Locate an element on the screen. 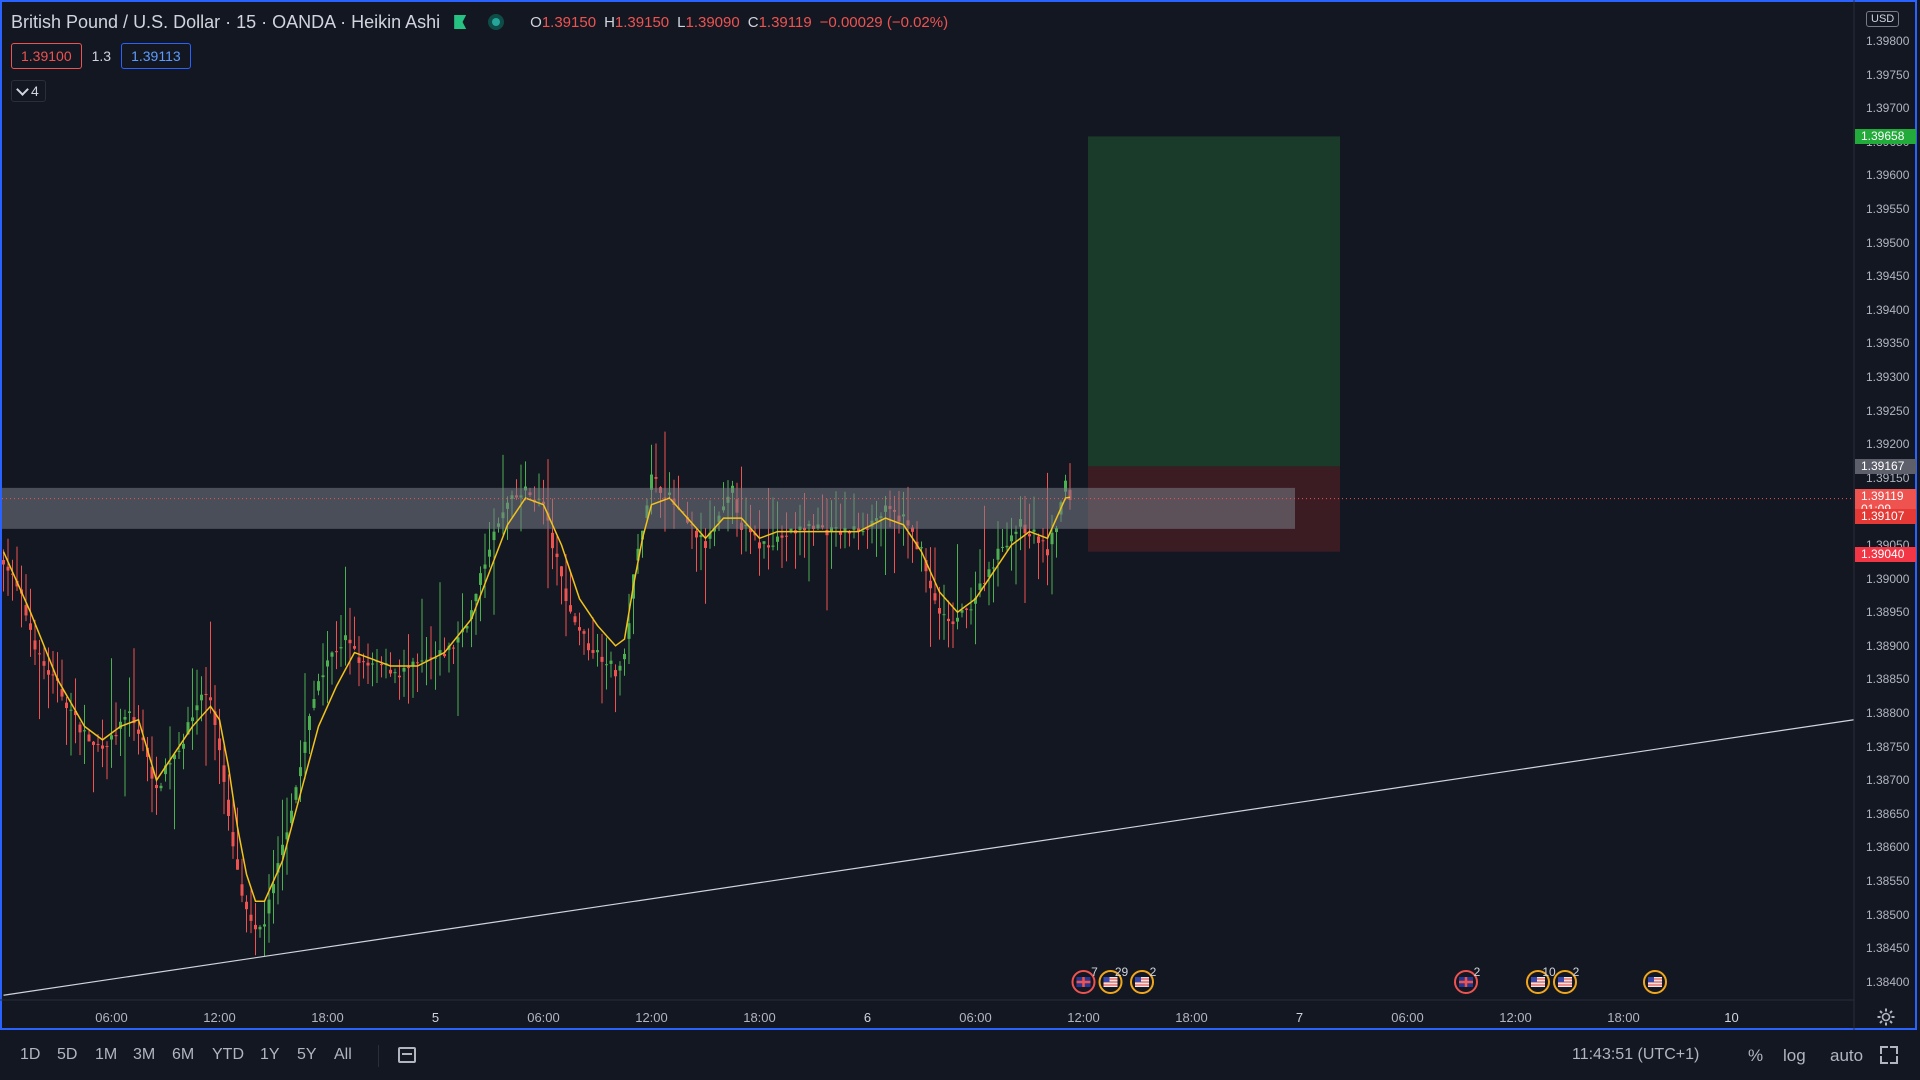  range-1d-button: 1D is located at coordinates (30, 1055).